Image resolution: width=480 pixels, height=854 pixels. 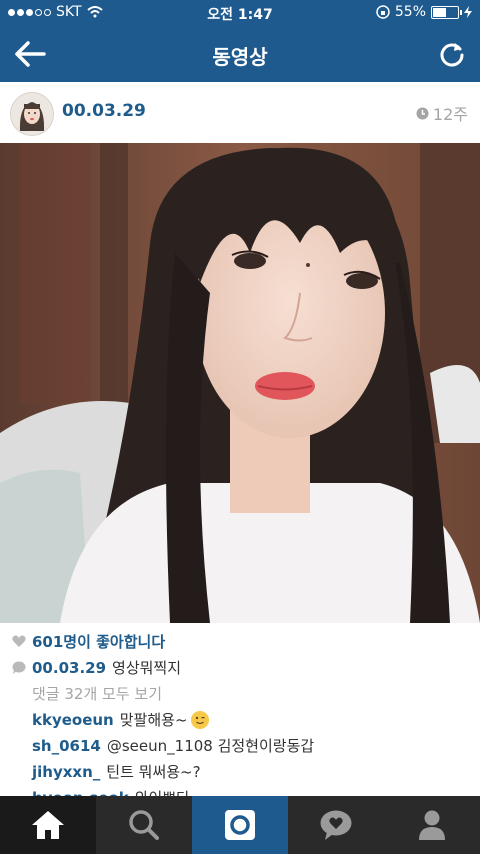 I want to click on view-all-comments: 댓글 32개 모두 보기, so click(x=97, y=693).